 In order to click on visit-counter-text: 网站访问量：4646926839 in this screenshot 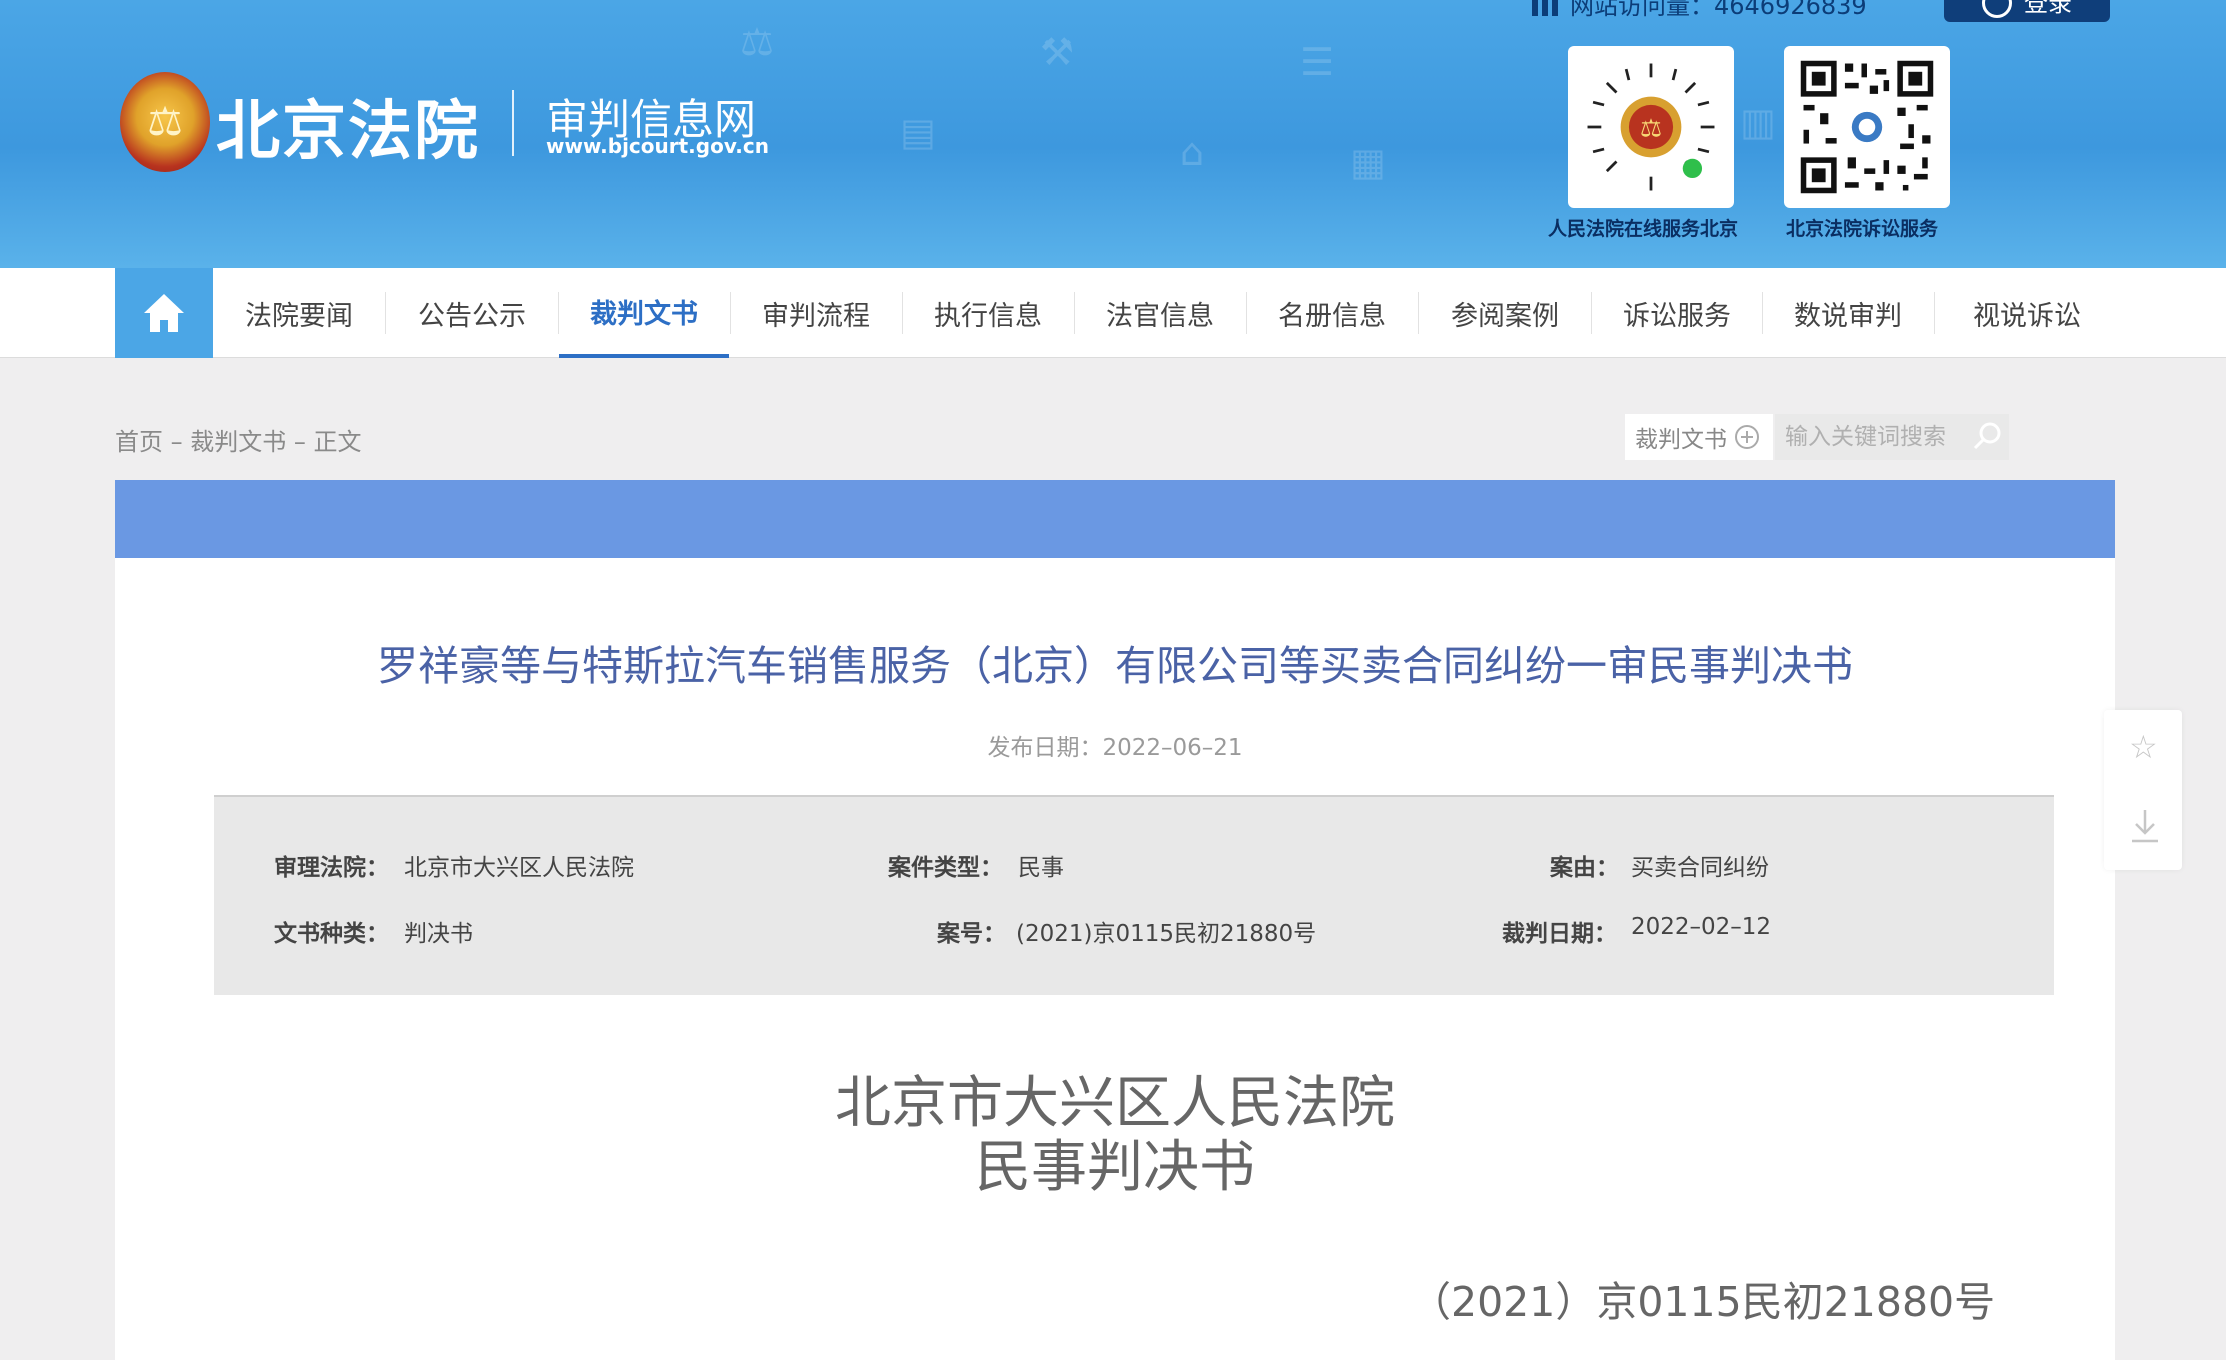, I will do `click(1718, 10)`.